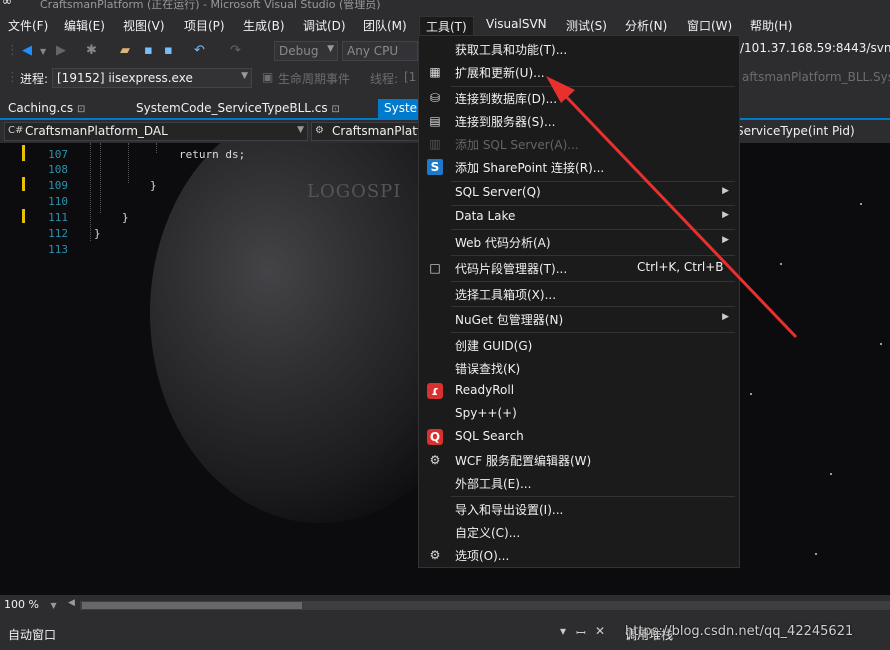  What do you see at coordinates (264, 25) in the screenshot?
I see `menu-build: 生成(B)` at bounding box center [264, 25].